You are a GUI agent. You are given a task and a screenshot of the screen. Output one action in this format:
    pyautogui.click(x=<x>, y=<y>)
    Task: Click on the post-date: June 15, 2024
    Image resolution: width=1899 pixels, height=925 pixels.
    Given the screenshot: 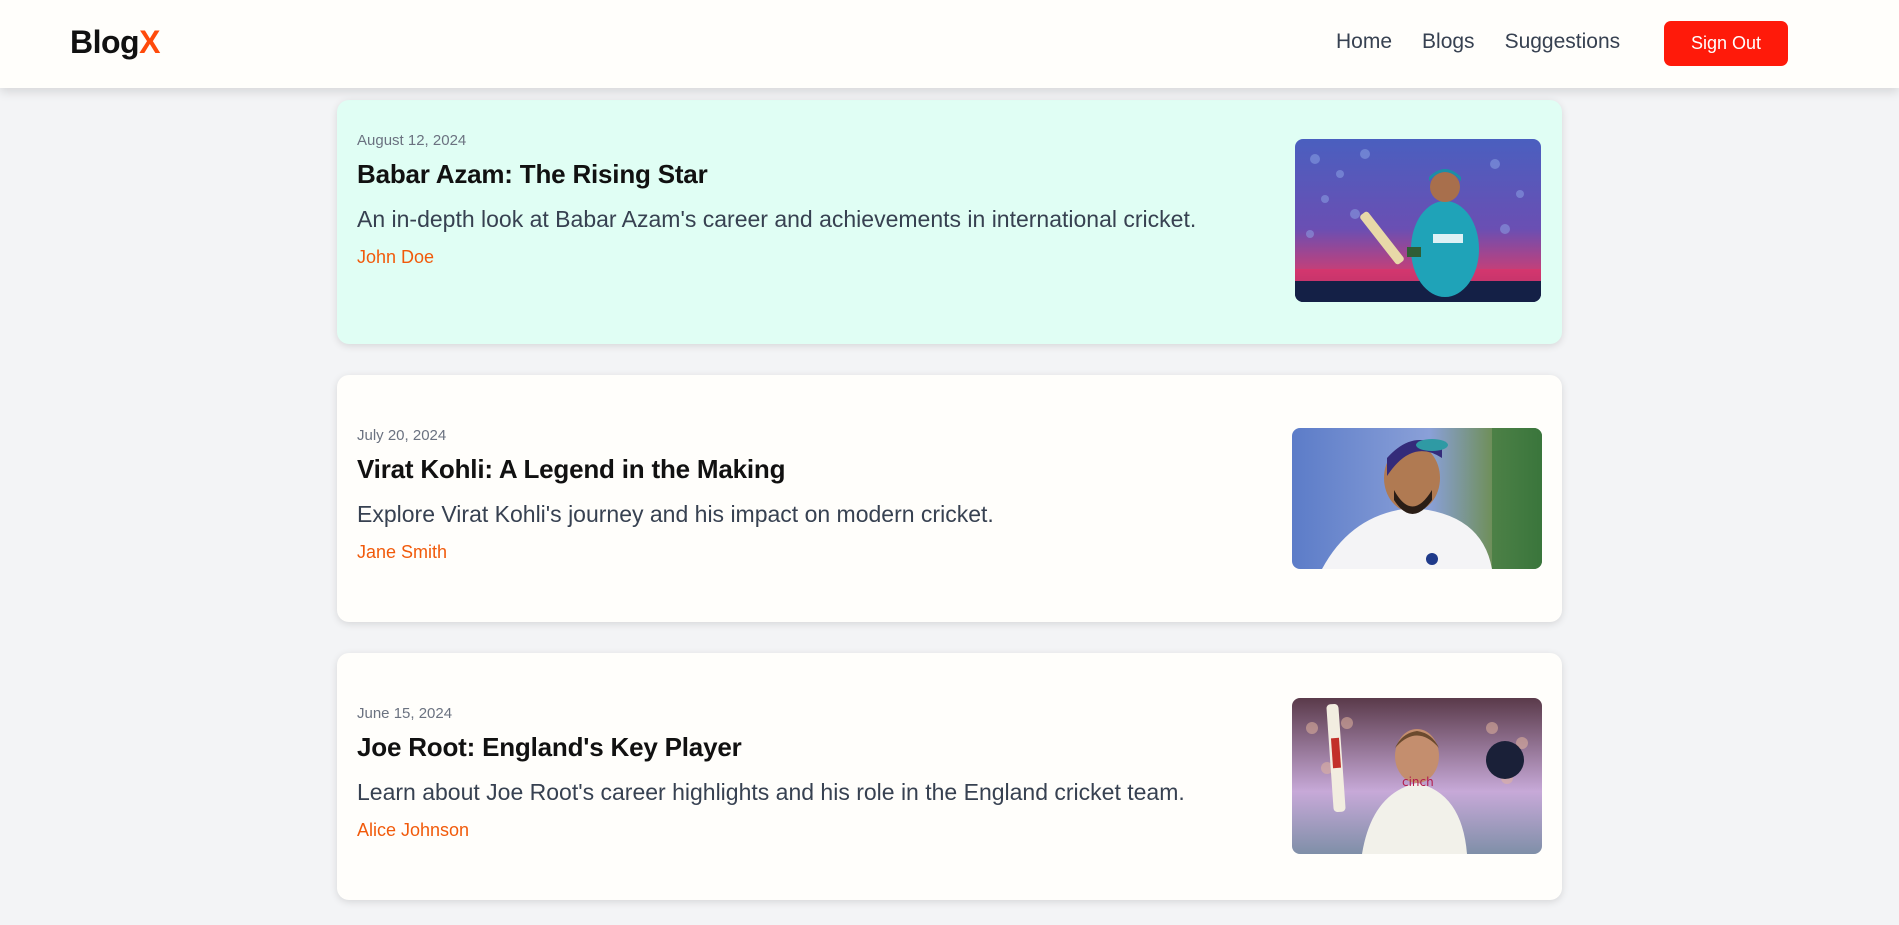 What is the action you would take?
    pyautogui.click(x=405, y=713)
    